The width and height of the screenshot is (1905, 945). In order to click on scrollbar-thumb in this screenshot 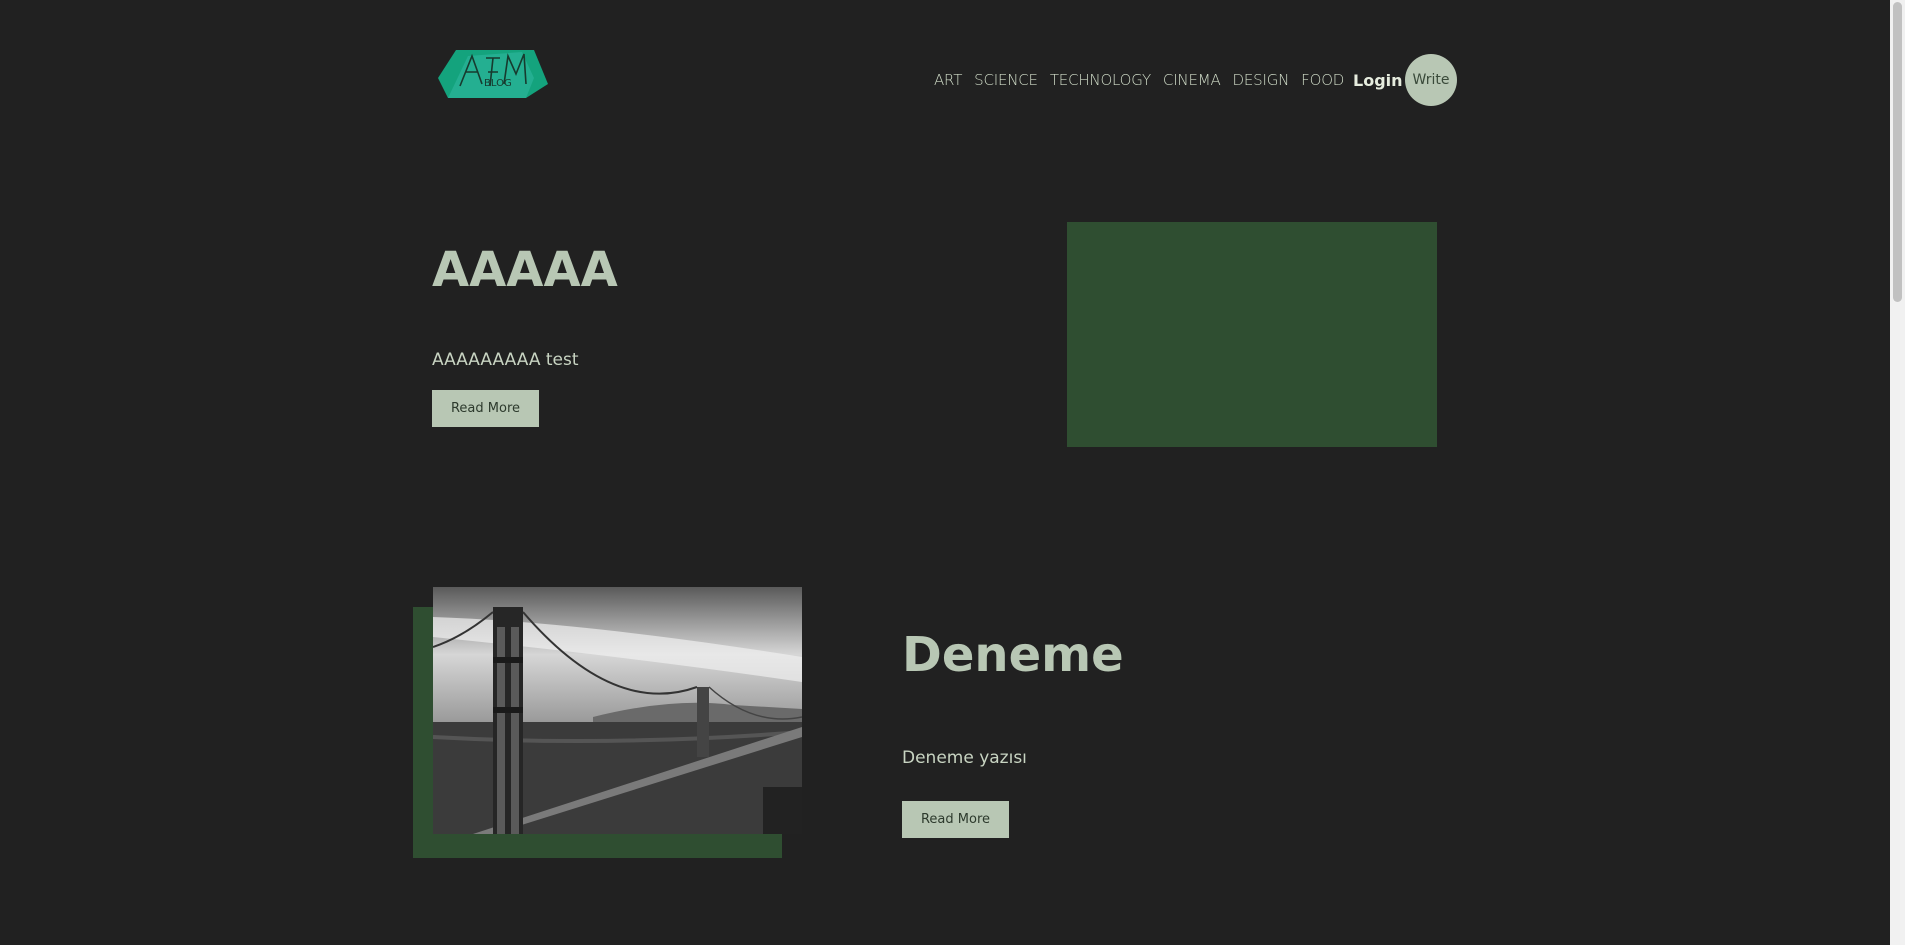, I will do `click(1897, 152)`.